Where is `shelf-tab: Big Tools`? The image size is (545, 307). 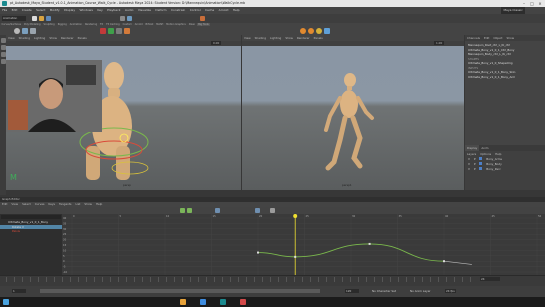 shelf-tab: Big Tools is located at coordinates (203, 24).